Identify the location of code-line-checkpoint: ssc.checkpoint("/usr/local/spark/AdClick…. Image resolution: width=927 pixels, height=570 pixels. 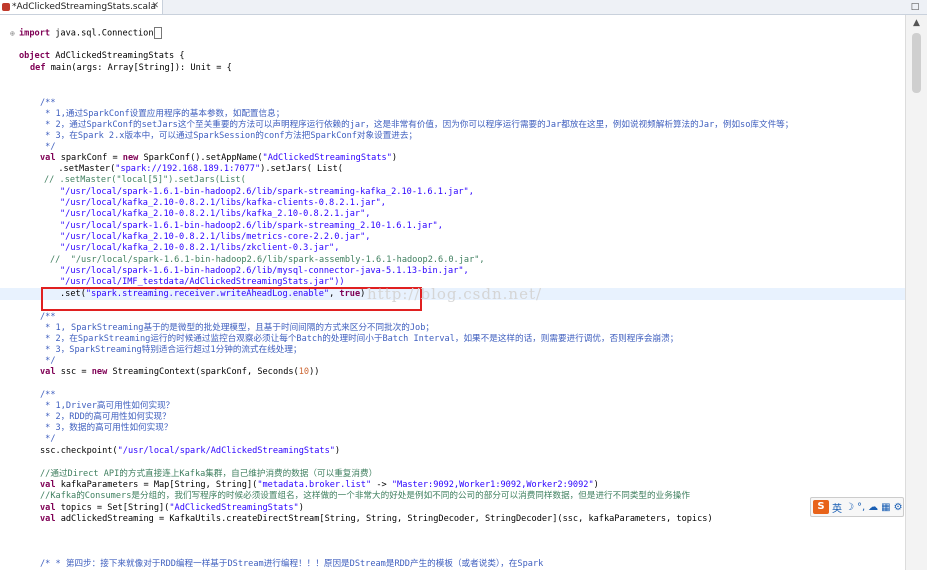
(190, 451).